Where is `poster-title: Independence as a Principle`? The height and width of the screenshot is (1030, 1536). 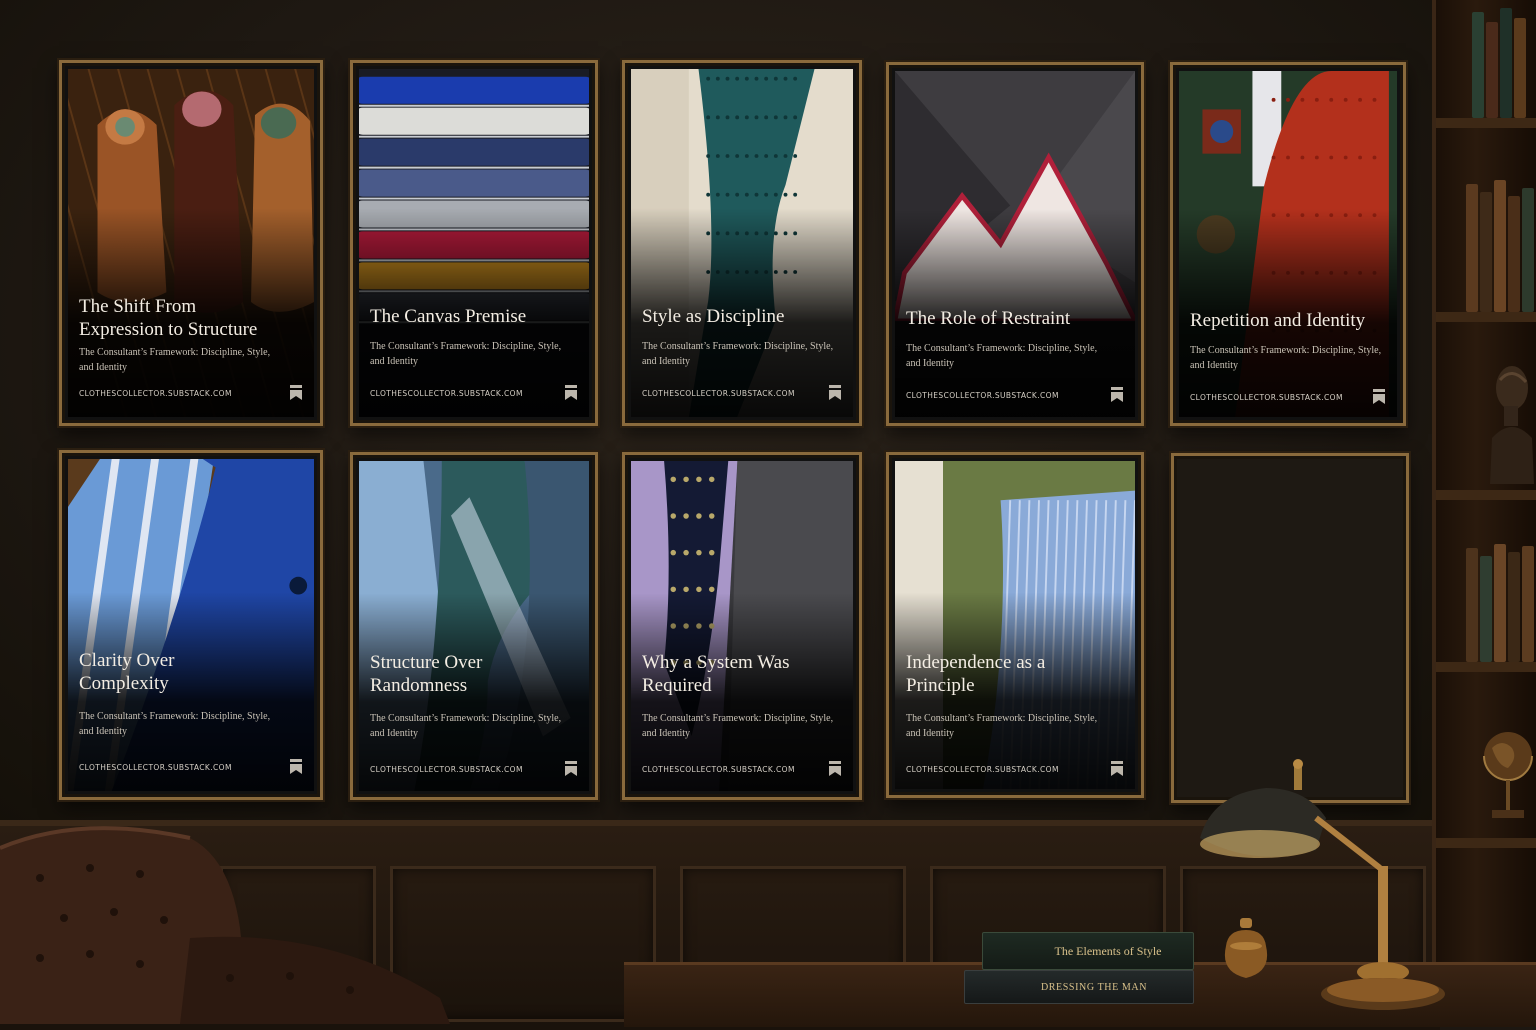
poster-title: Independence as a Principle is located at coordinates (1016, 674).